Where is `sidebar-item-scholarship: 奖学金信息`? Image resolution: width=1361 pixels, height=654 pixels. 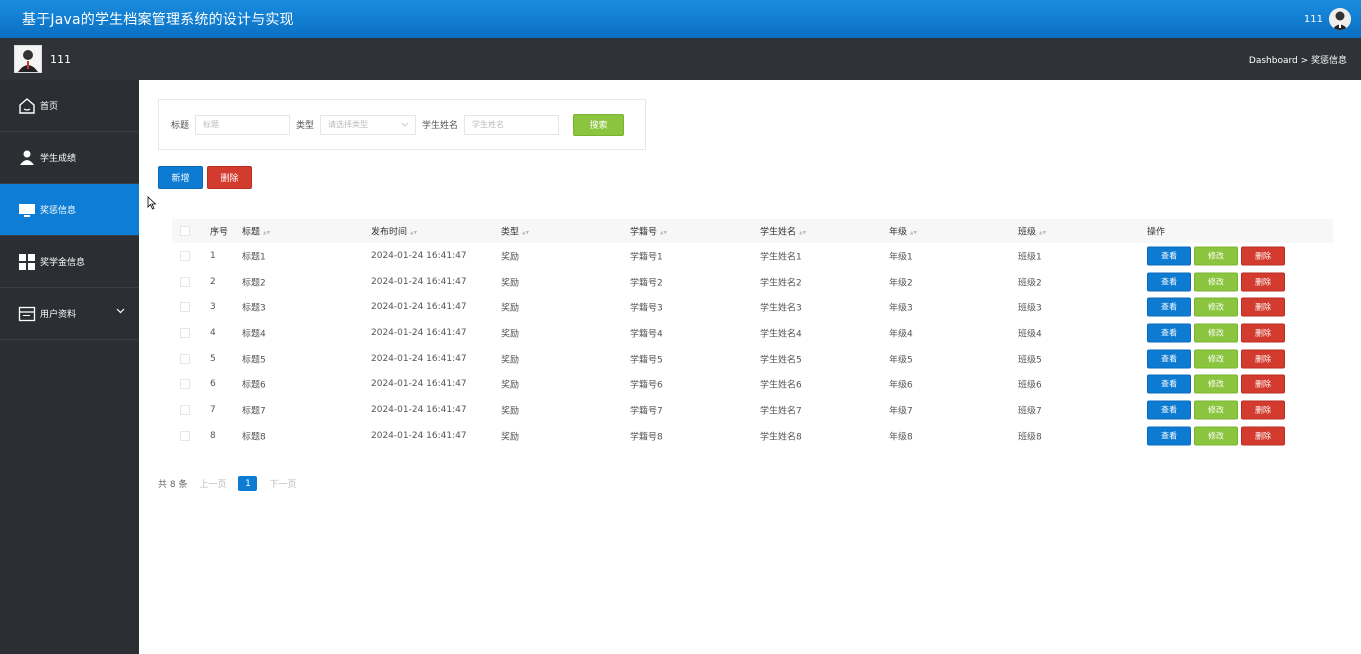
sidebar-item-scholarship: 奖学金信息 is located at coordinates (69, 262).